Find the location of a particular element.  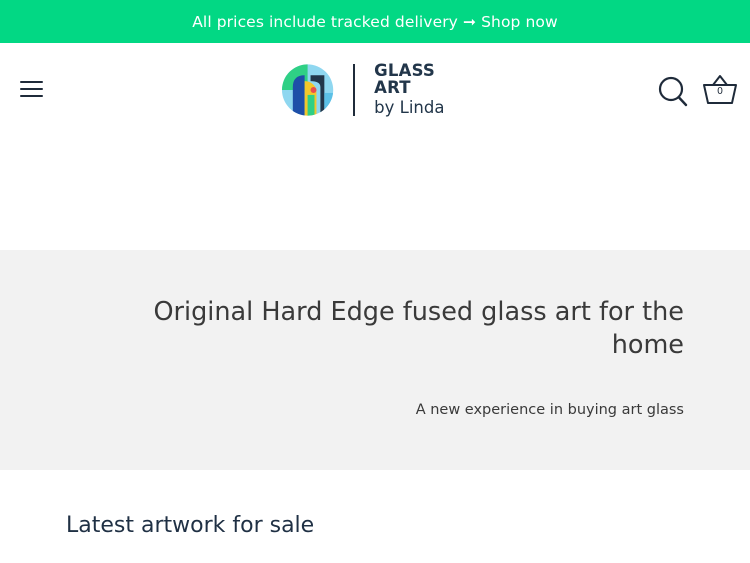

site-logo: GLASS ART by Linda is located at coordinates (378, 90).